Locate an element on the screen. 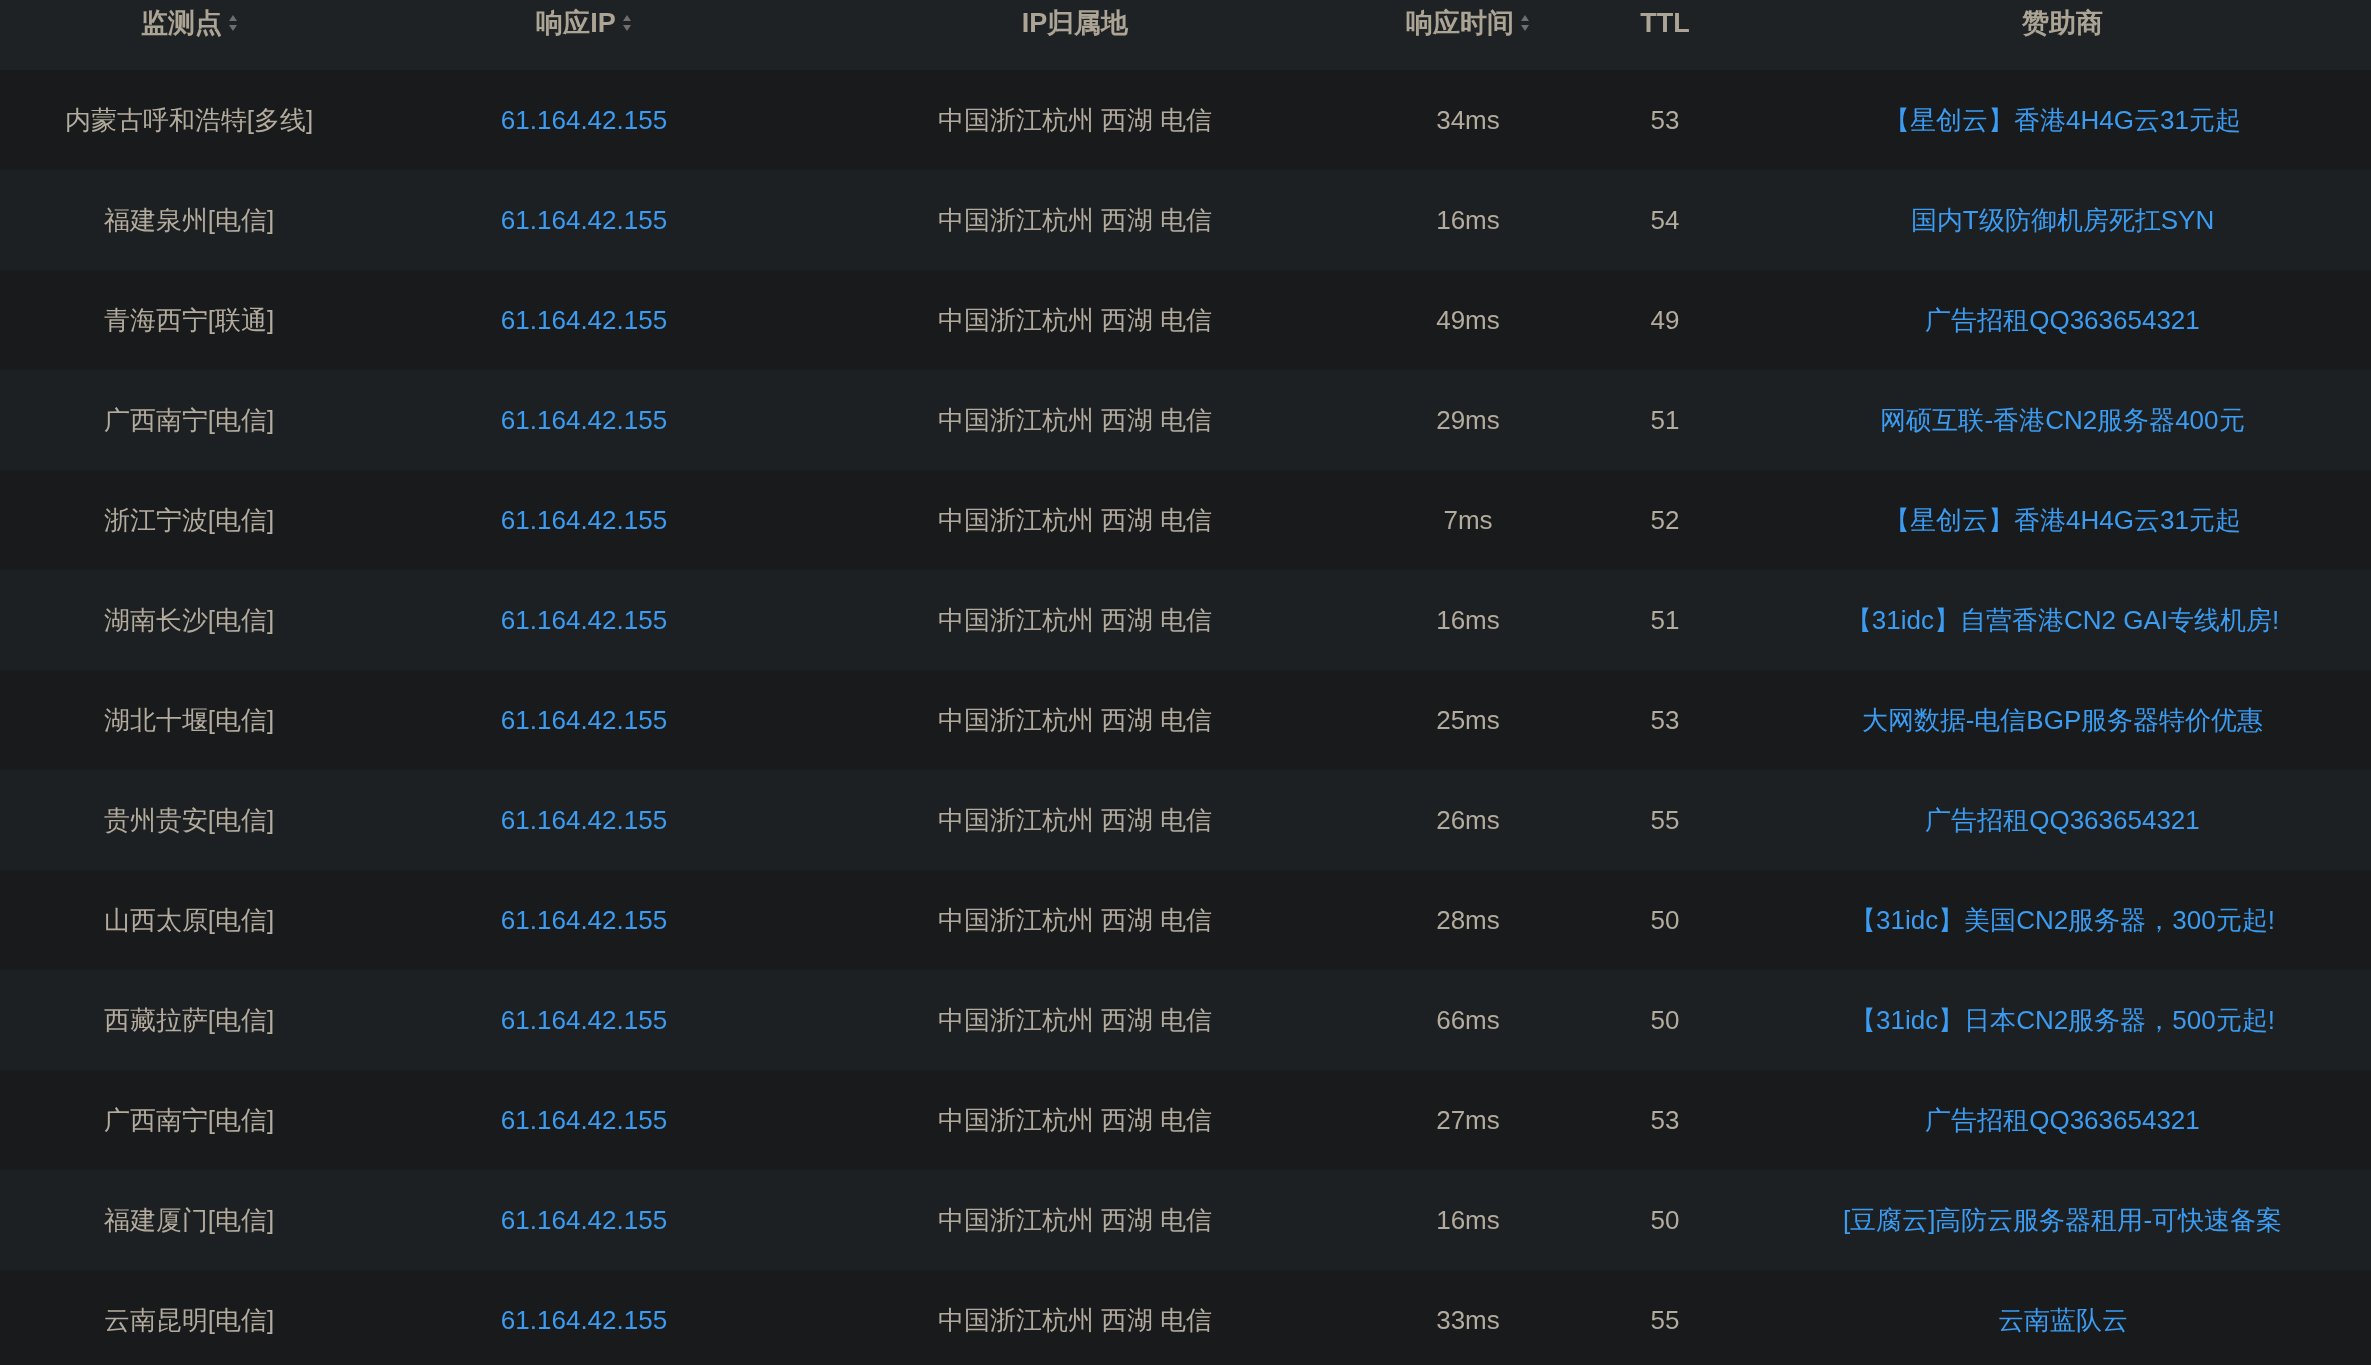 The height and width of the screenshot is (1365, 2371). node-cell-text: 福建泉州[电信] is located at coordinates (189, 220).